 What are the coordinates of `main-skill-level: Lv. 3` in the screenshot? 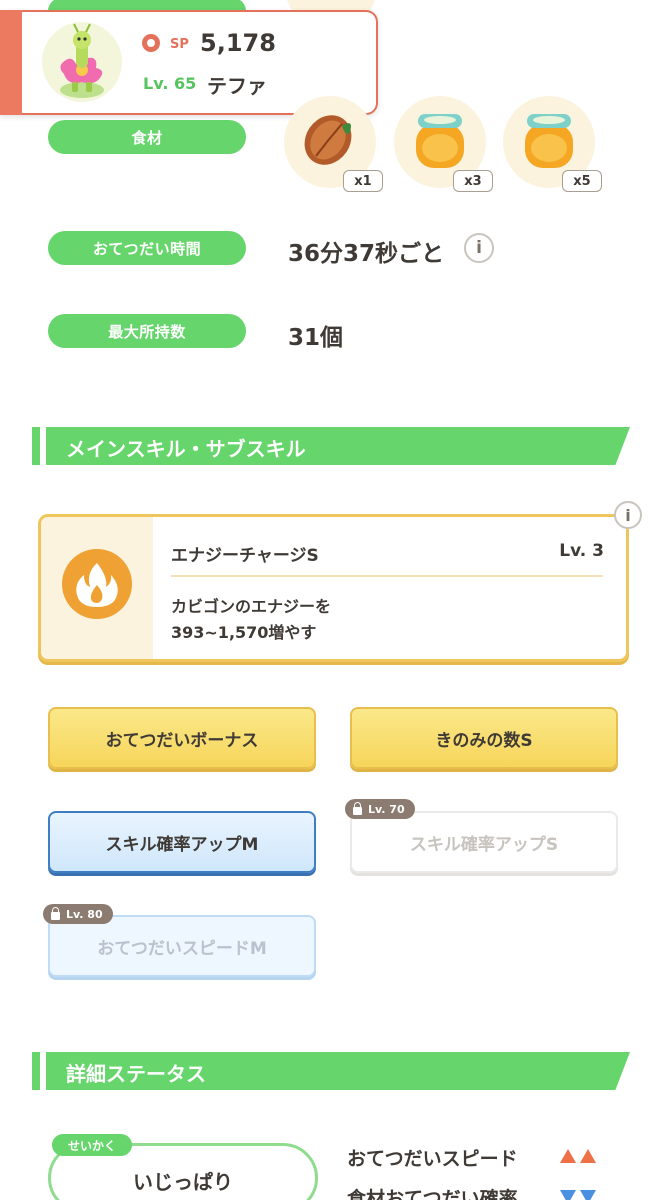 It's located at (581, 551).